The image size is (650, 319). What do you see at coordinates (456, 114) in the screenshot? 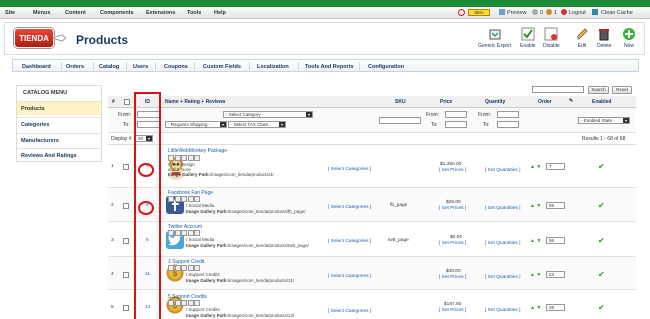
I see `price-from-input` at bounding box center [456, 114].